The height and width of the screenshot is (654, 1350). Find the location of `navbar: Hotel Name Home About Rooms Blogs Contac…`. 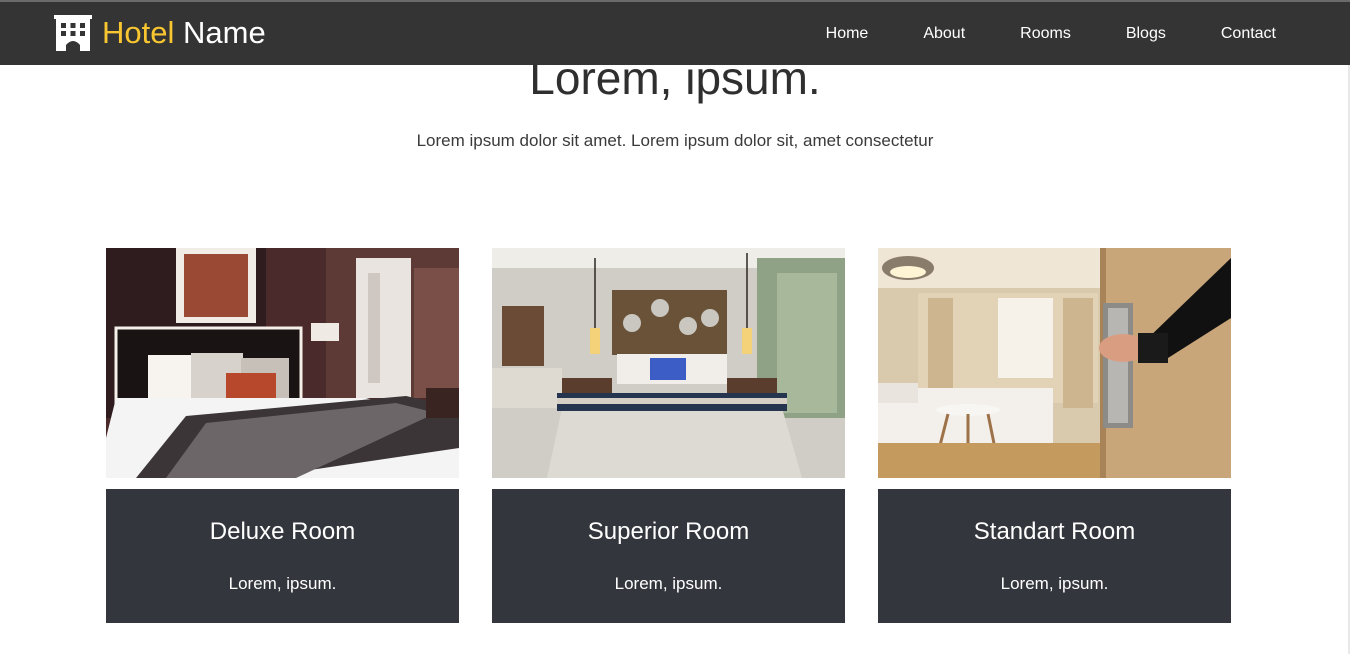

navbar: Hotel Name Home About Rooms Blogs Contac… is located at coordinates (675, 32).